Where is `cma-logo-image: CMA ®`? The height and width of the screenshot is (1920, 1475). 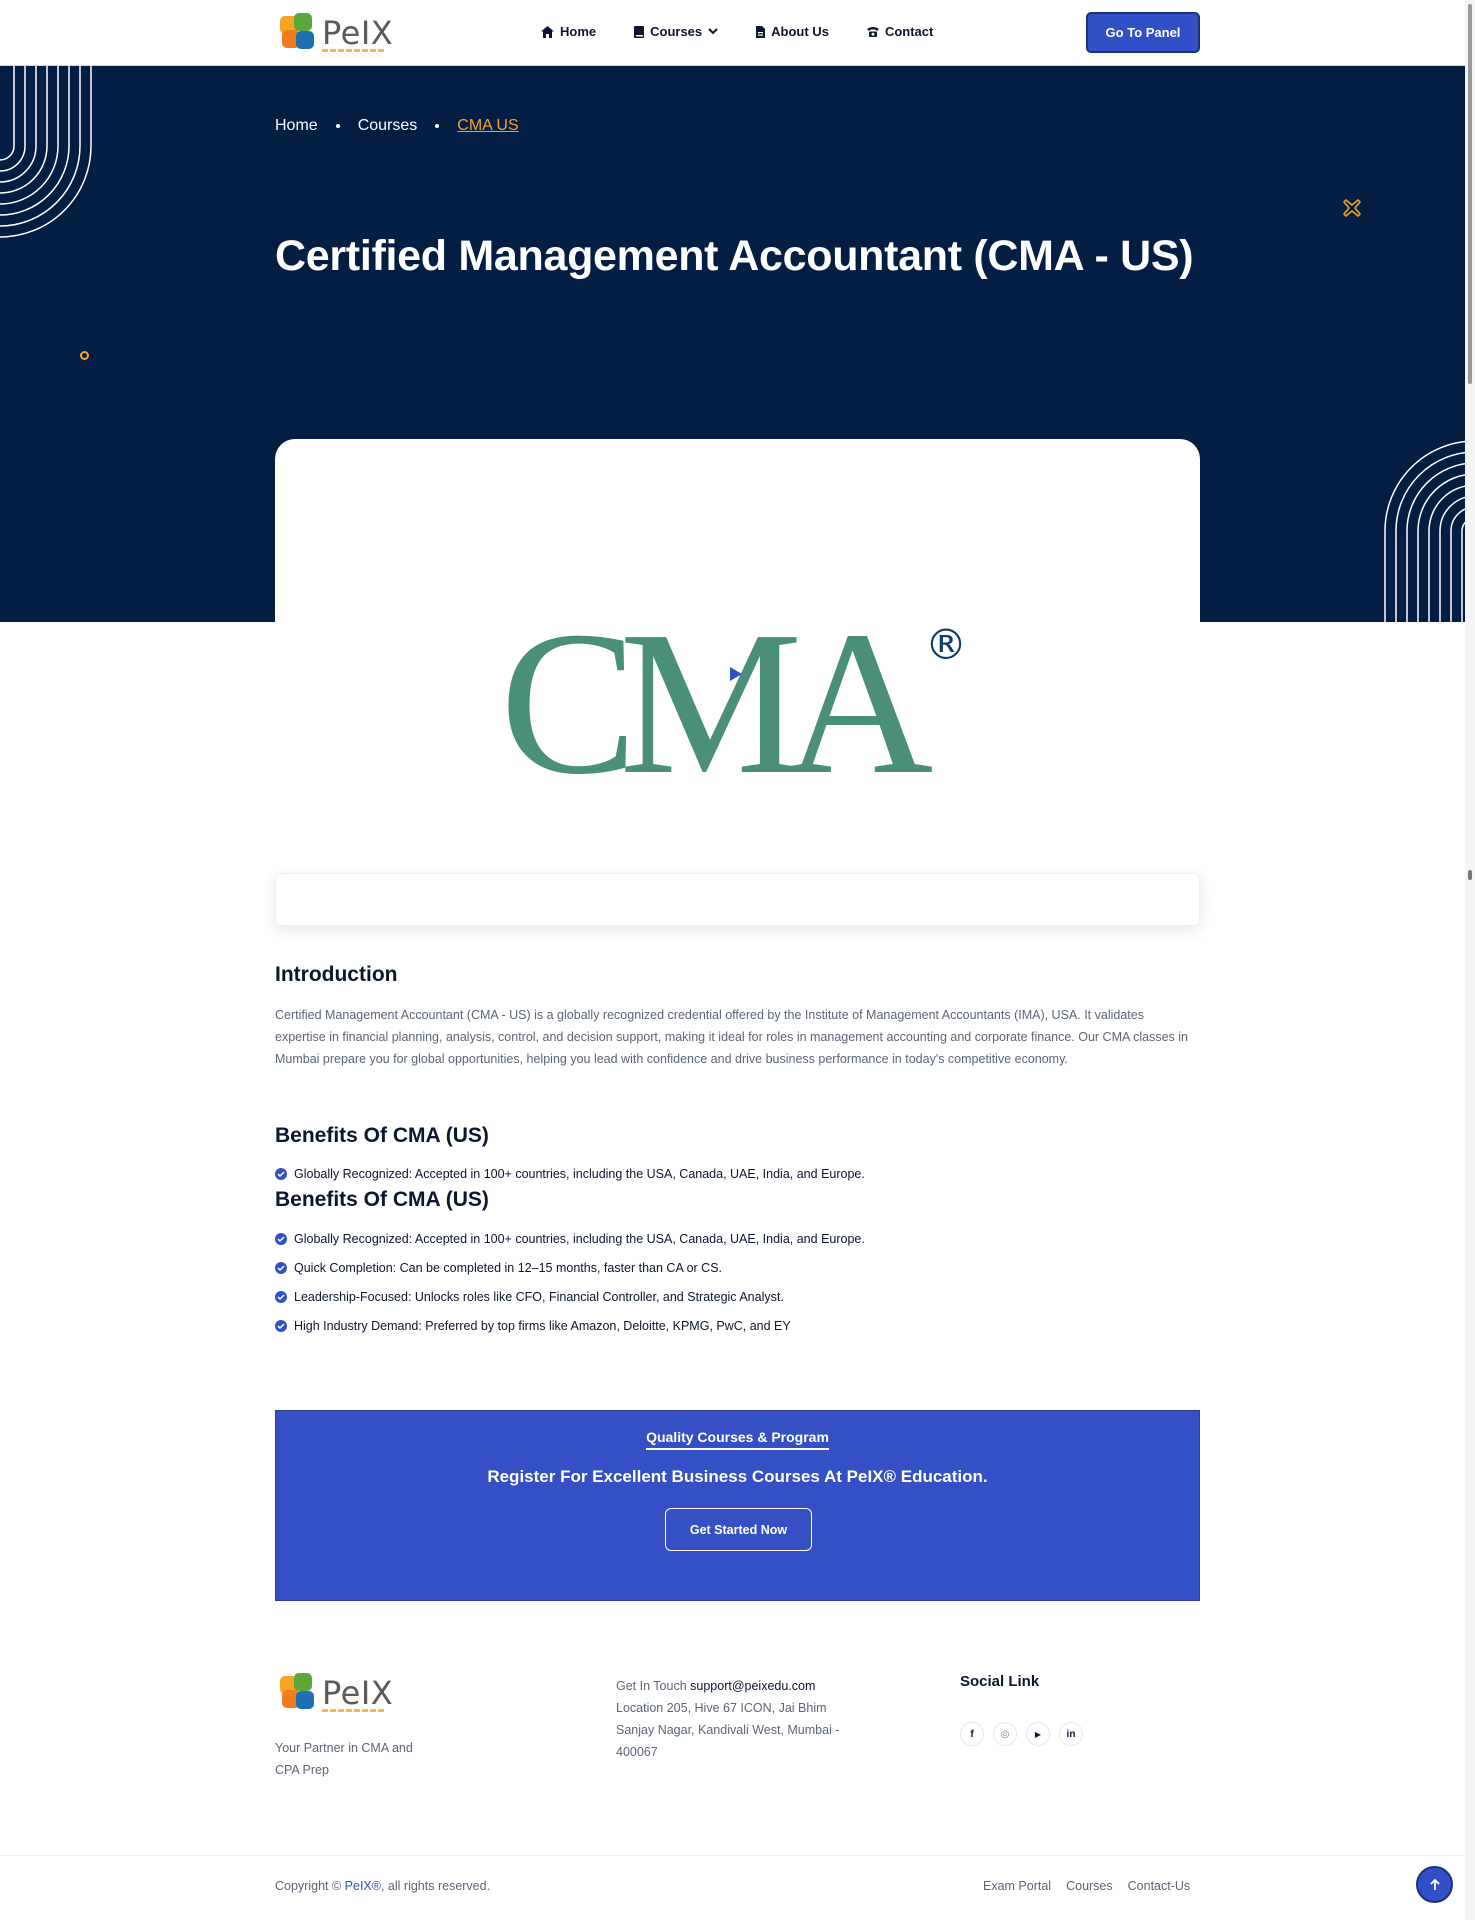
cma-logo-image: CMA ® is located at coordinates (733, 697).